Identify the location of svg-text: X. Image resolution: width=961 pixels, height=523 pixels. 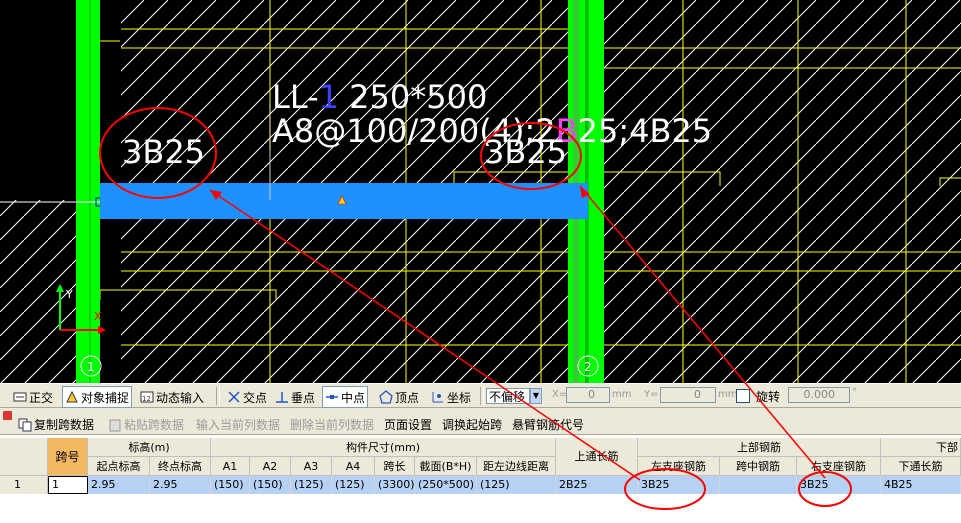
(98, 316).